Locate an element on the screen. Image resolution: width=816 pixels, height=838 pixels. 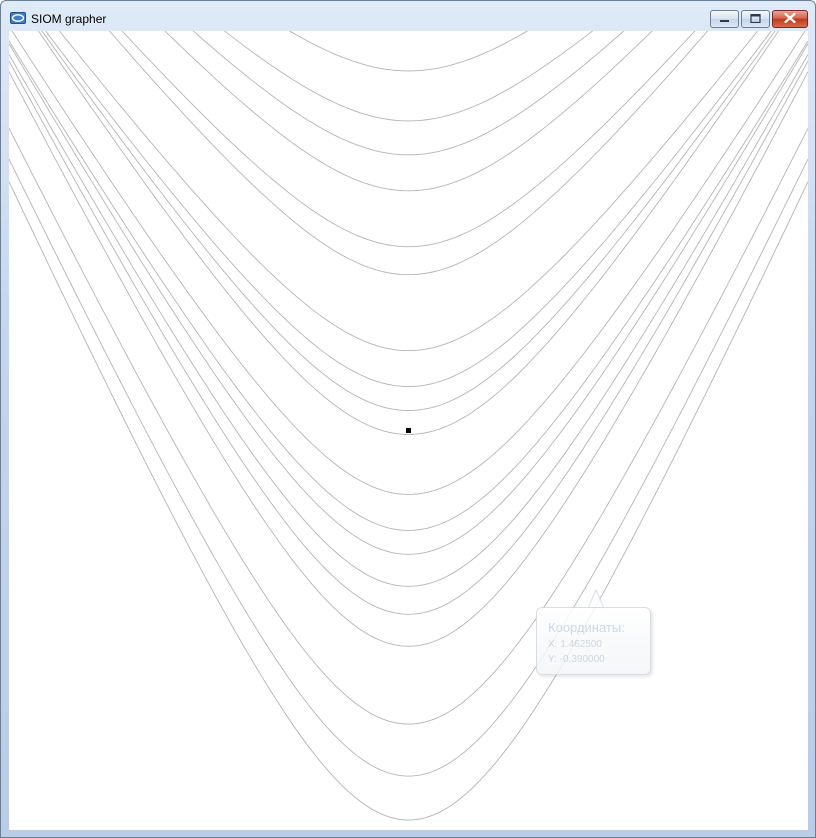
close-button is located at coordinates (790, 19).